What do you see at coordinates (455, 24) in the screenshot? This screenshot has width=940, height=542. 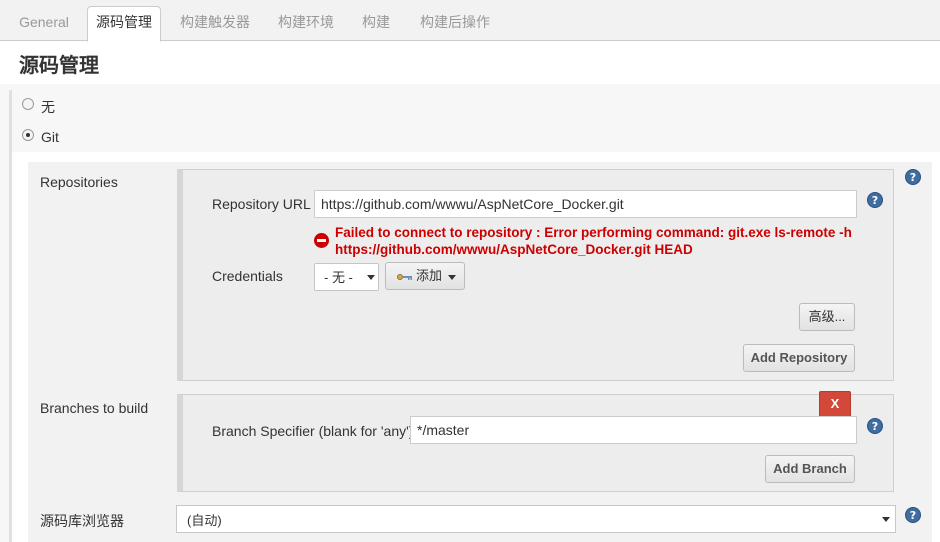 I see `tab-post-build-actions: 构建后操作` at bounding box center [455, 24].